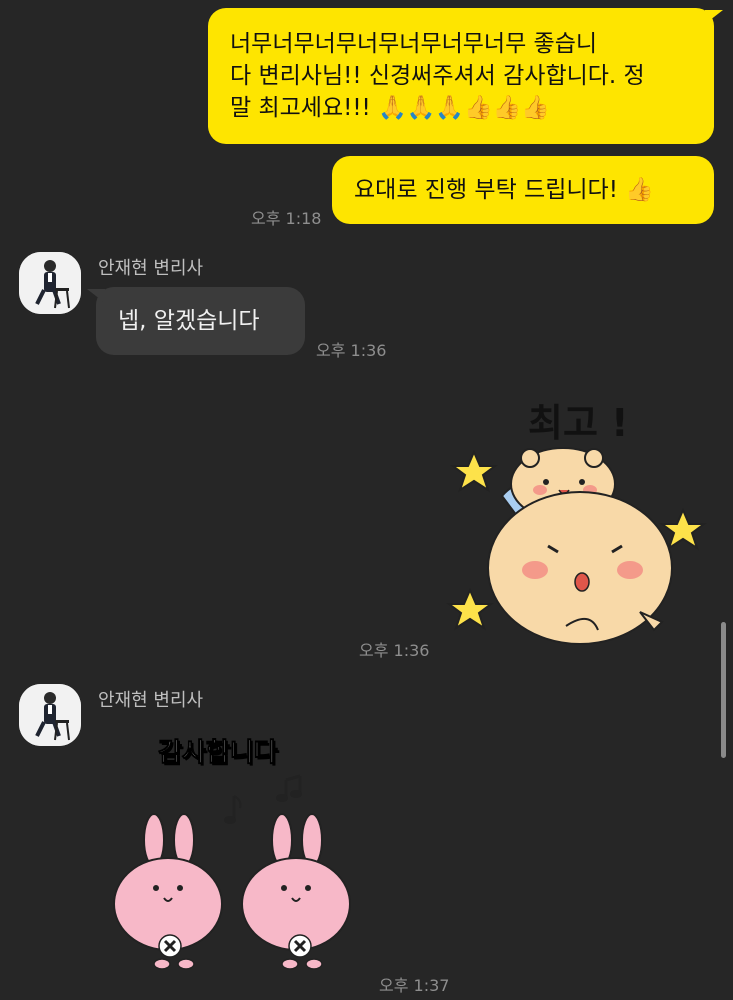  I want to click on other-message-bubble: 넵, 알겠습니다, so click(196, 321).